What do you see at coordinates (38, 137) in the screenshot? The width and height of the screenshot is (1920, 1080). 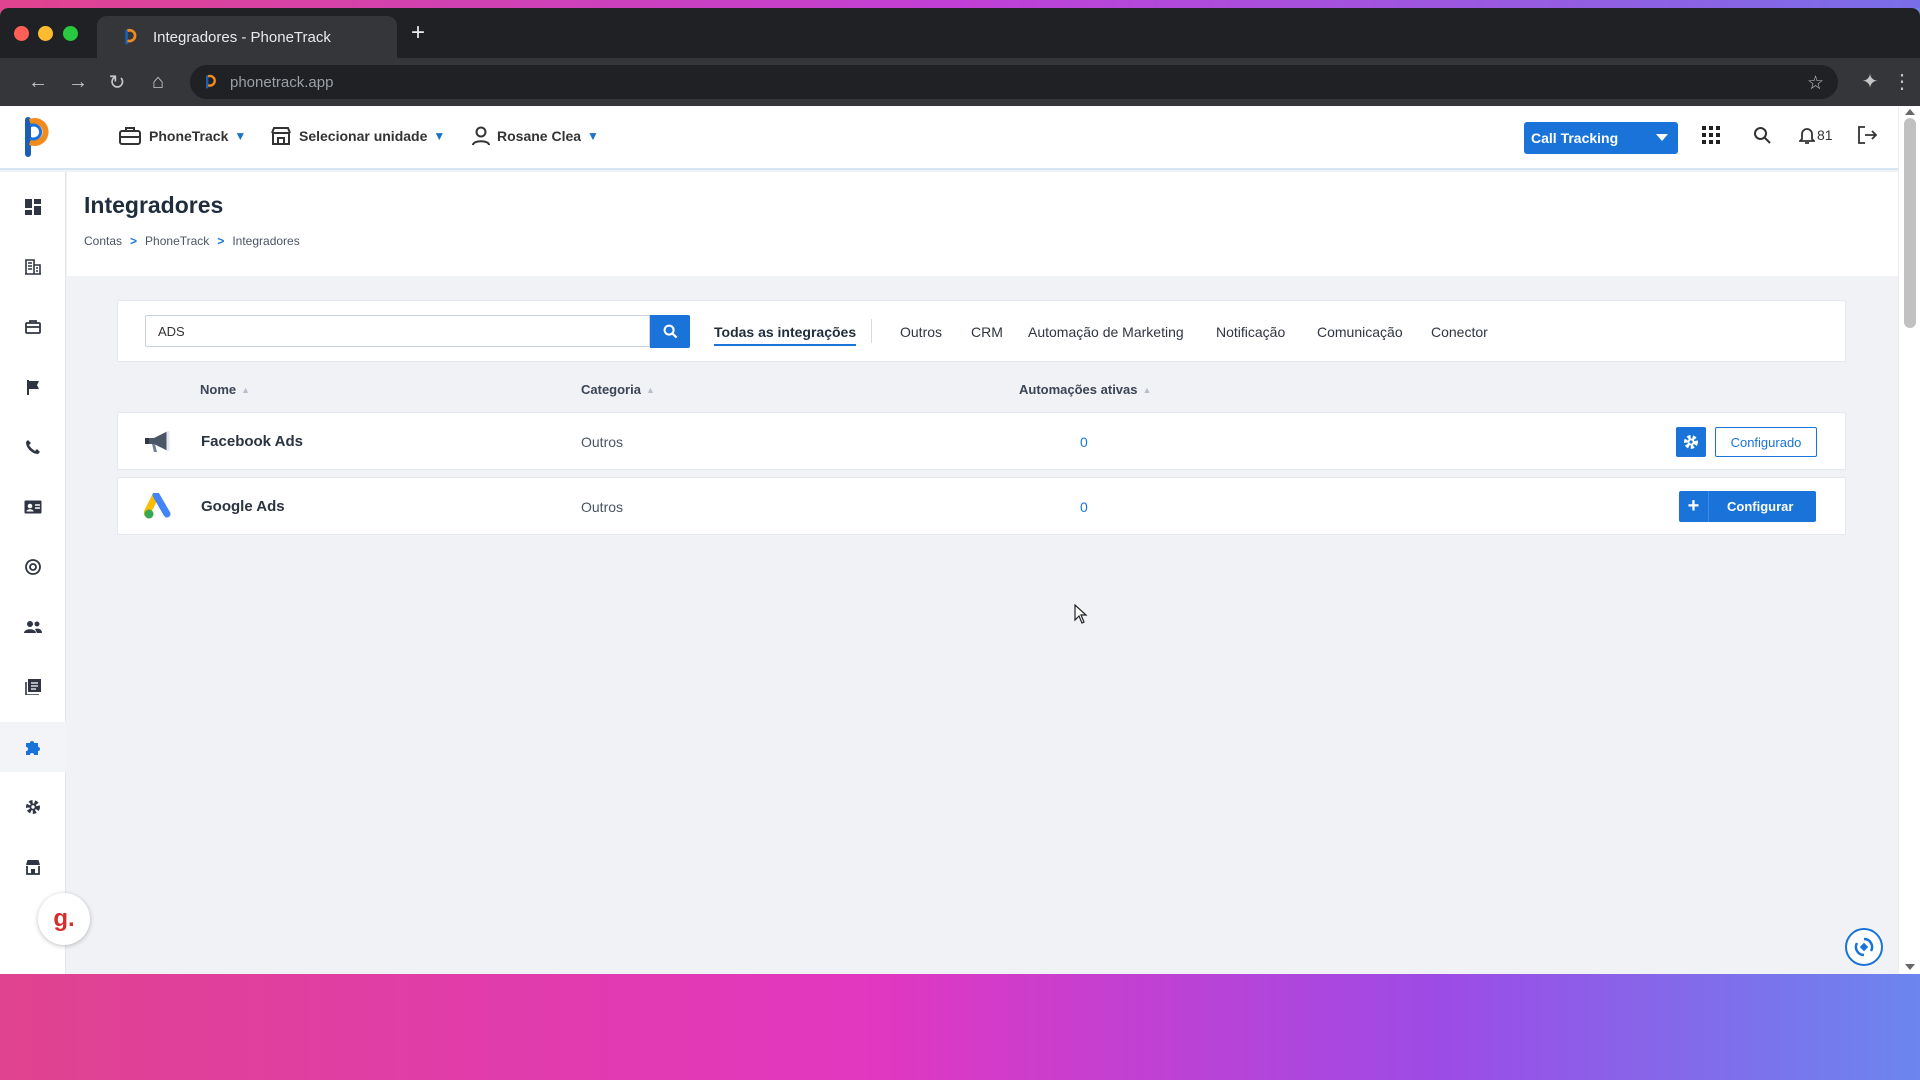 I see `phonetrack-logo` at bounding box center [38, 137].